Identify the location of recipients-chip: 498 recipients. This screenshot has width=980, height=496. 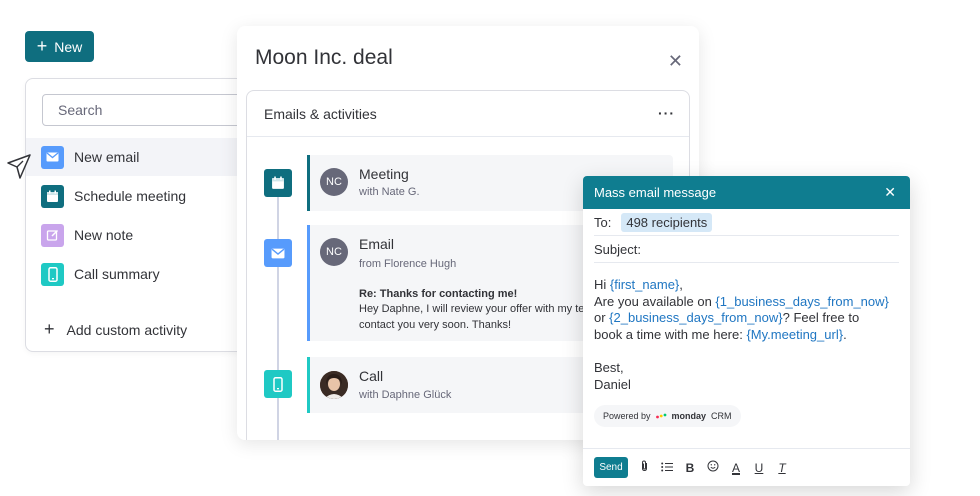
(667, 222).